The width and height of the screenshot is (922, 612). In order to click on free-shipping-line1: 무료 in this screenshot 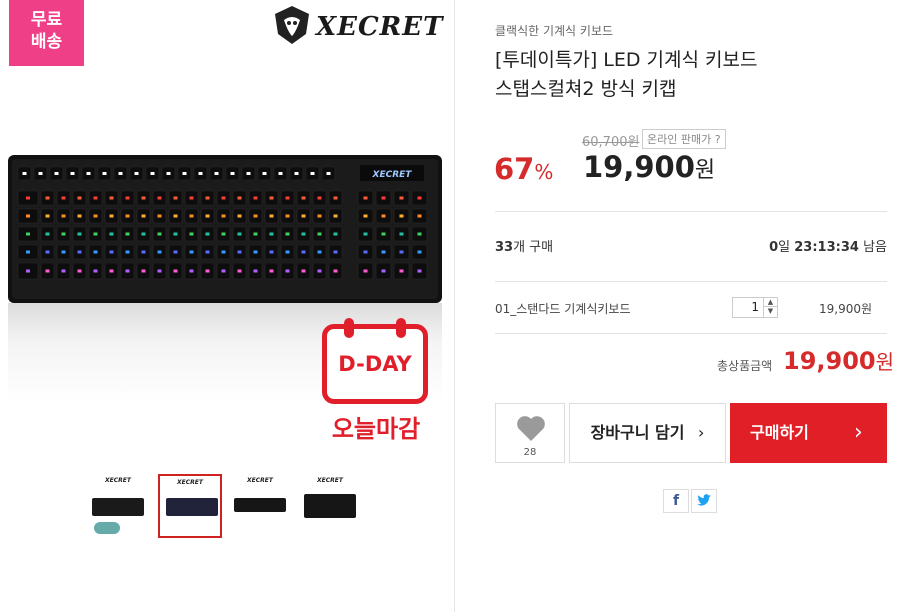, I will do `click(46, 20)`.